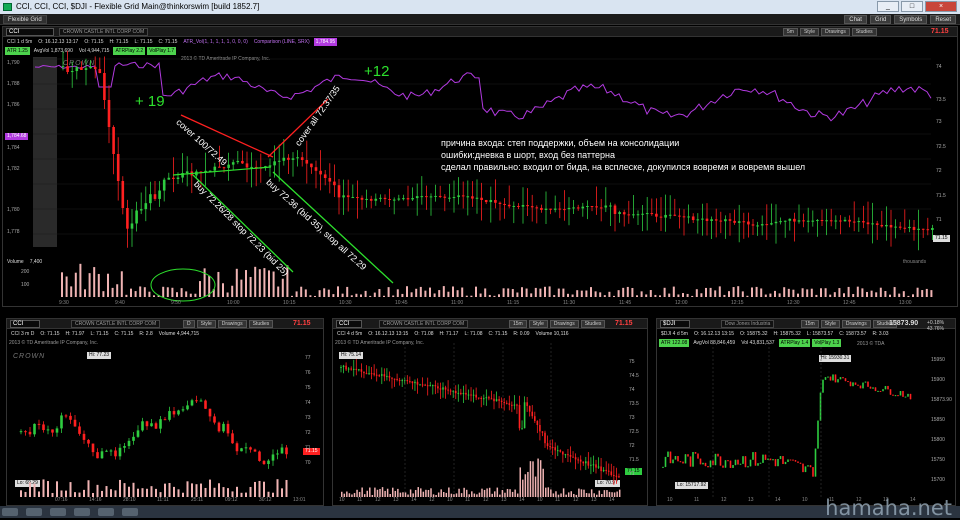 This screenshot has width=960, height=520. Describe the element at coordinates (150, 101) in the screenshot. I see `profit-19-label: + 19` at that location.